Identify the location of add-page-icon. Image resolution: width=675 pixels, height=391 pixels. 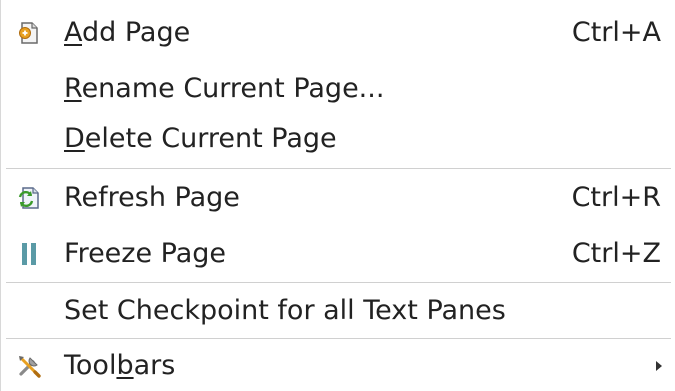
(29, 33).